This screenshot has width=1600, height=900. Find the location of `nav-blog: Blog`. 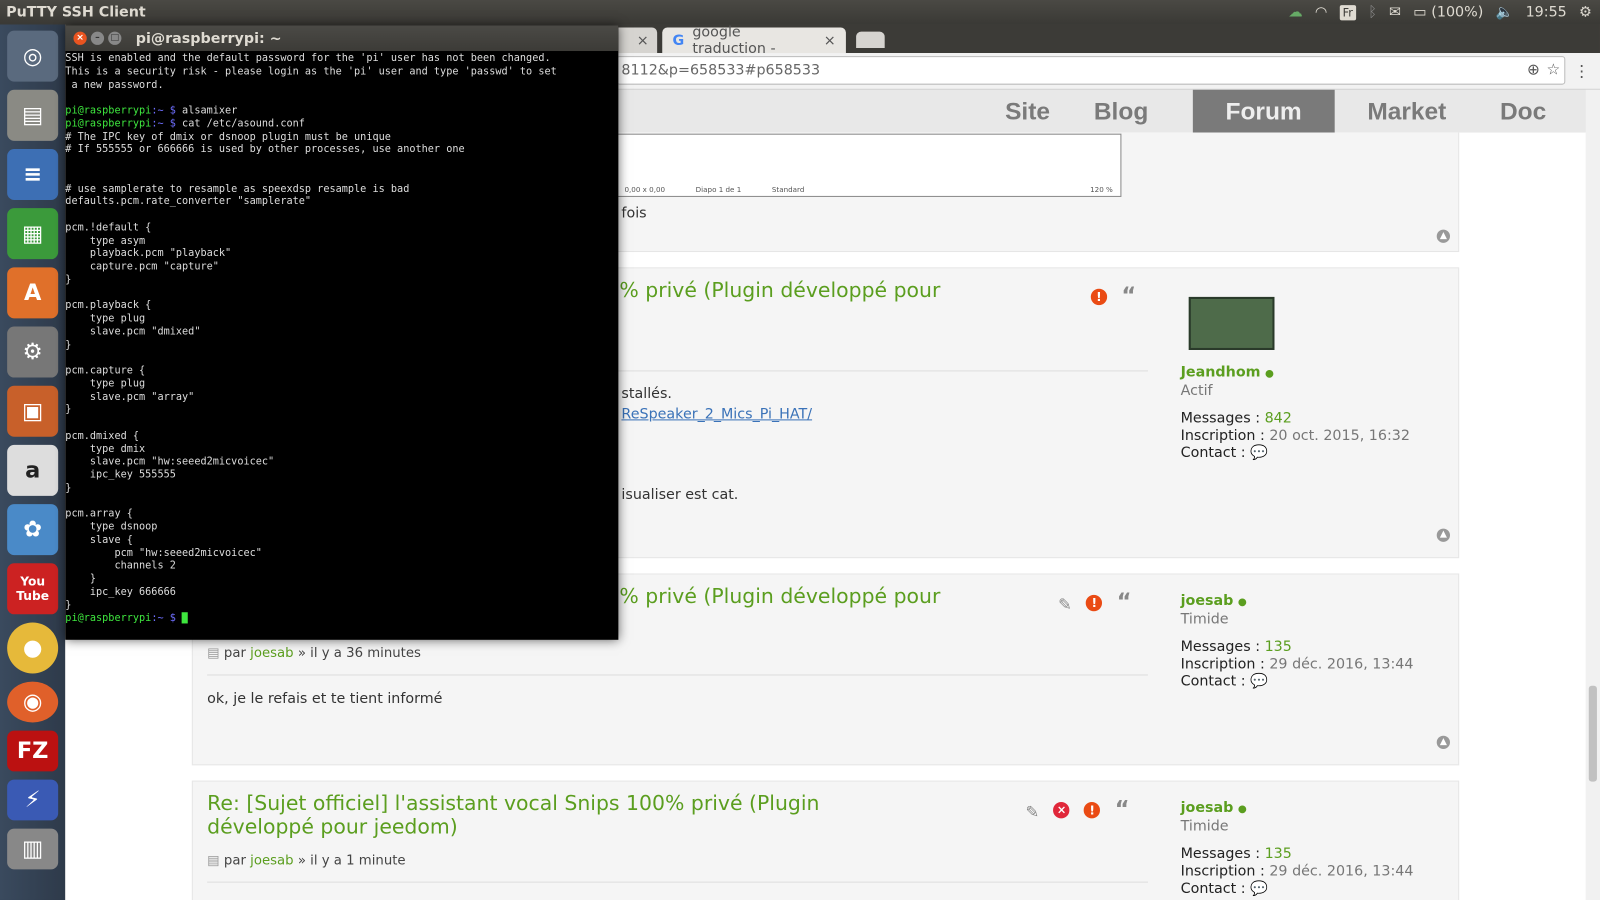

nav-blog: Blog is located at coordinates (1121, 111).